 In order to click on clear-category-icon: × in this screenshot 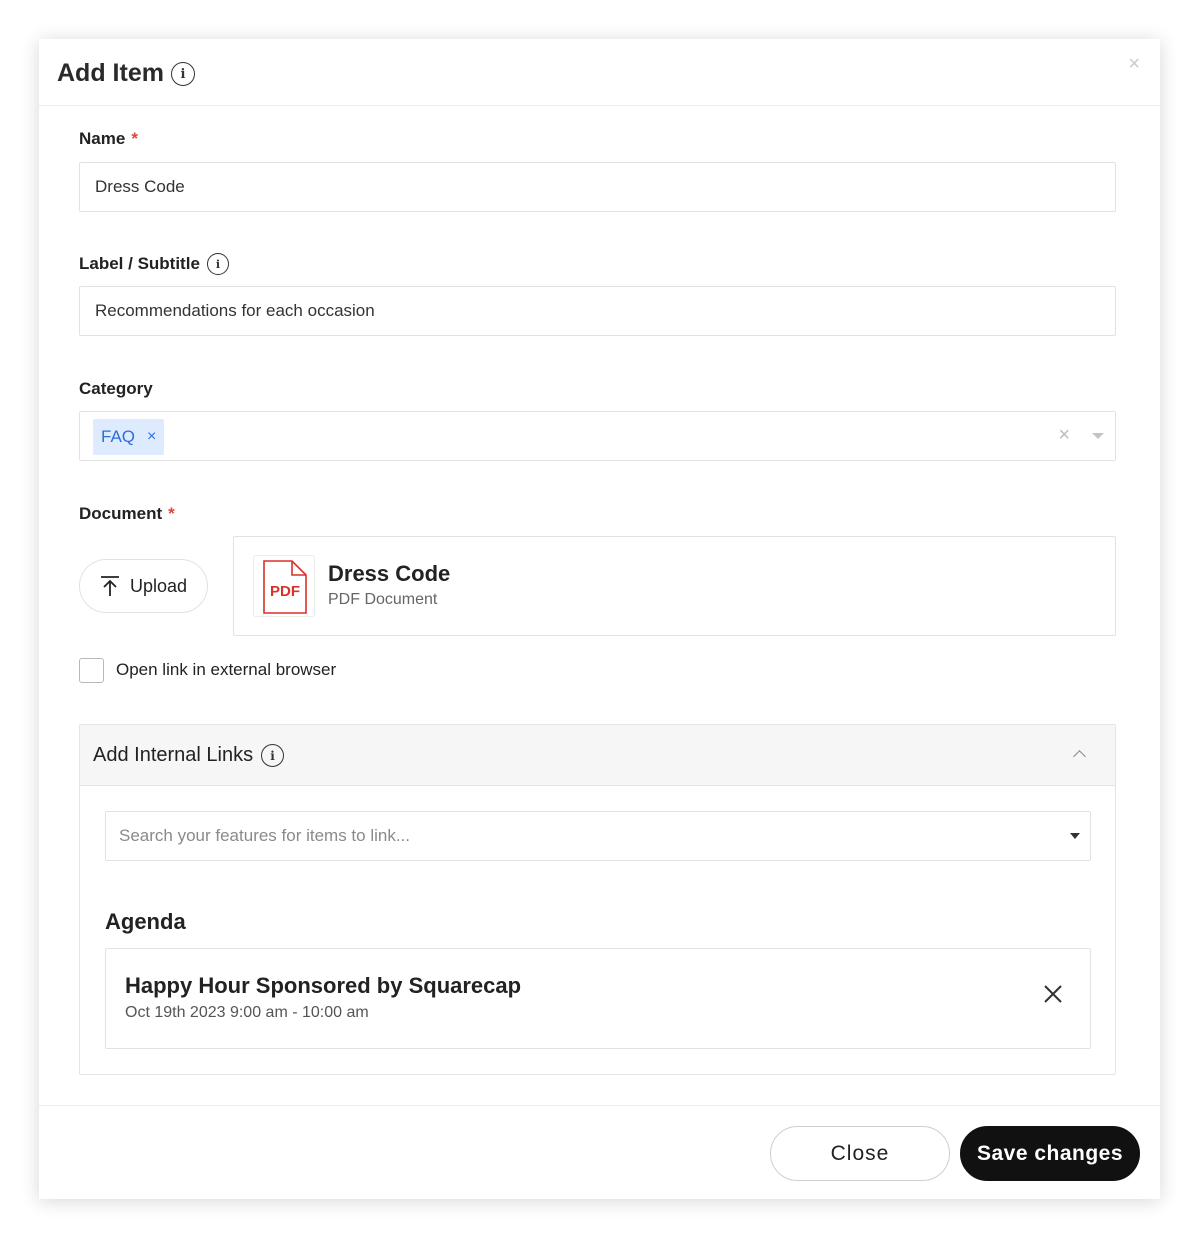, I will do `click(1064, 435)`.